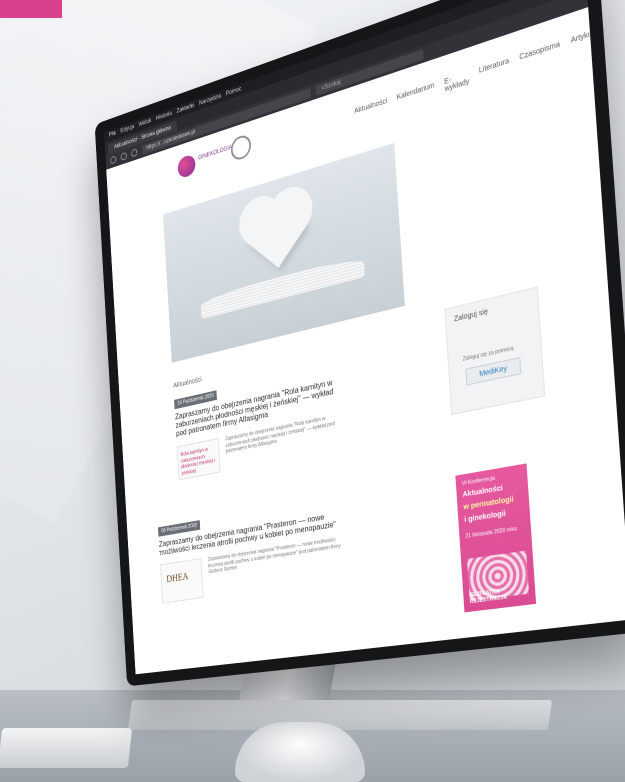 This screenshot has width=625, height=782. What do you see at coordinates (241, 147) in the screenshot?
I see `society-seal-icon` at bounding box center [241, 147].